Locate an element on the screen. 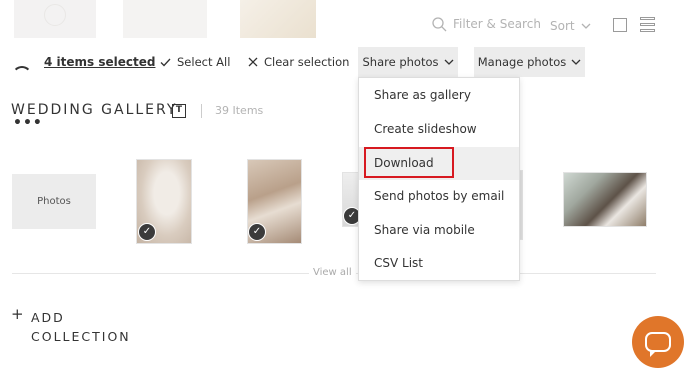 The height and width of the screenshot is (371, 688). photos-collection-card: Photos is located at coordinates (54, 201).